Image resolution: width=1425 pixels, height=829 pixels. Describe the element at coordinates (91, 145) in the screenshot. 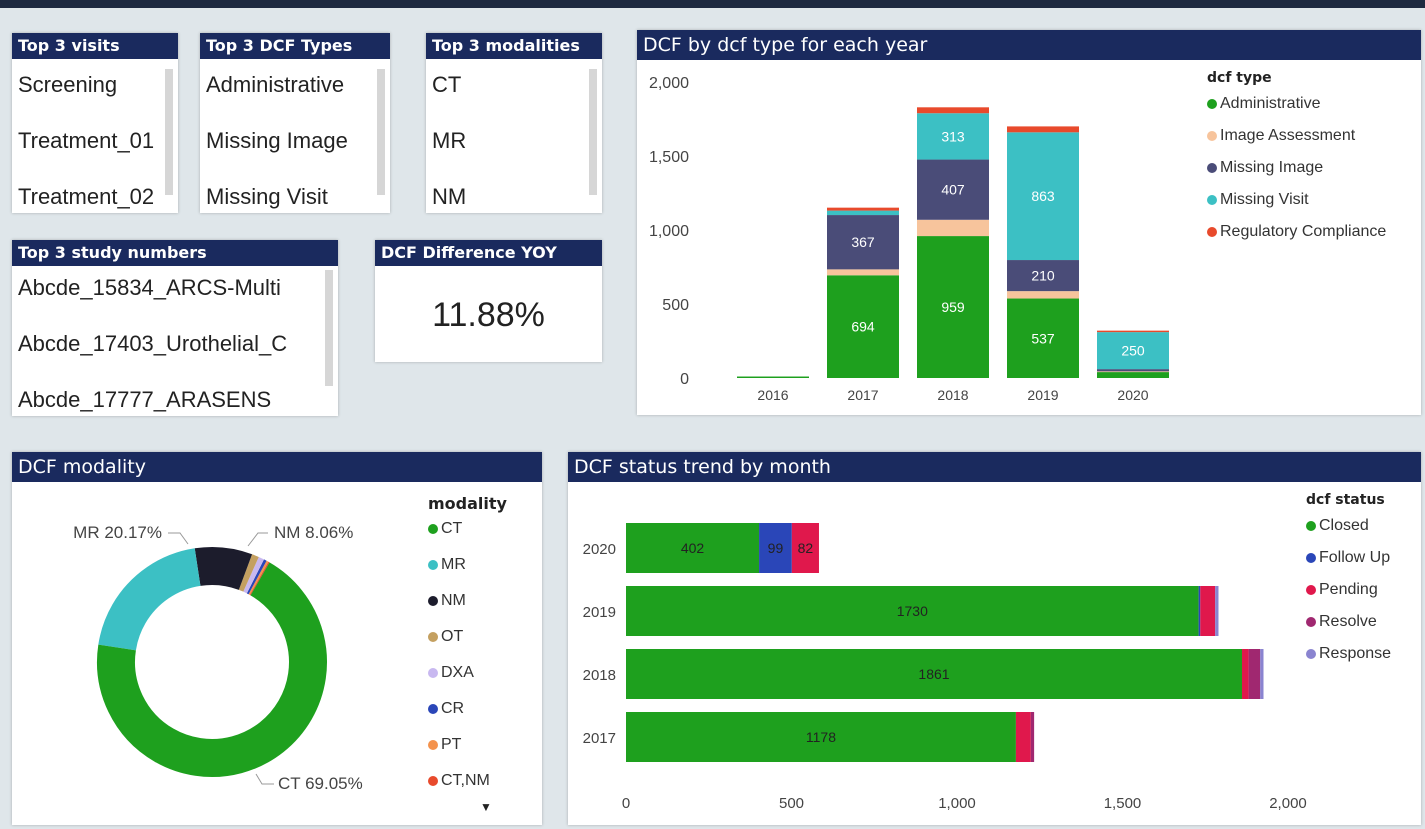

I see `slicer-item: Treatment_01` at that location.